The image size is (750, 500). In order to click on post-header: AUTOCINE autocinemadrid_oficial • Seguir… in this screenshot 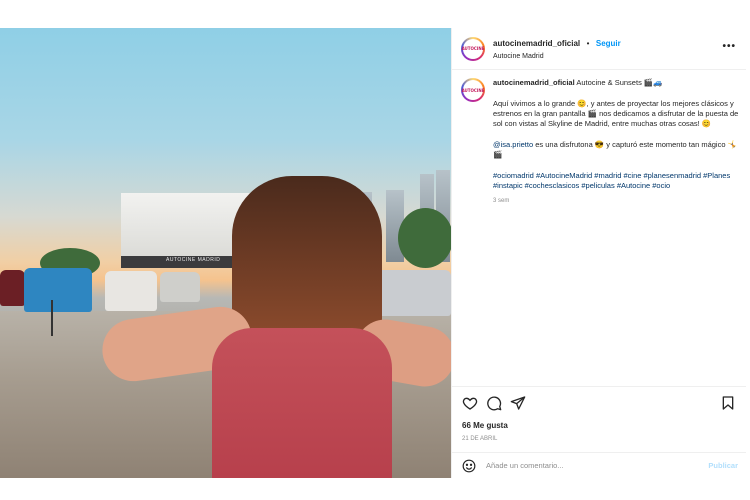, I will do `click(599, 49)`.